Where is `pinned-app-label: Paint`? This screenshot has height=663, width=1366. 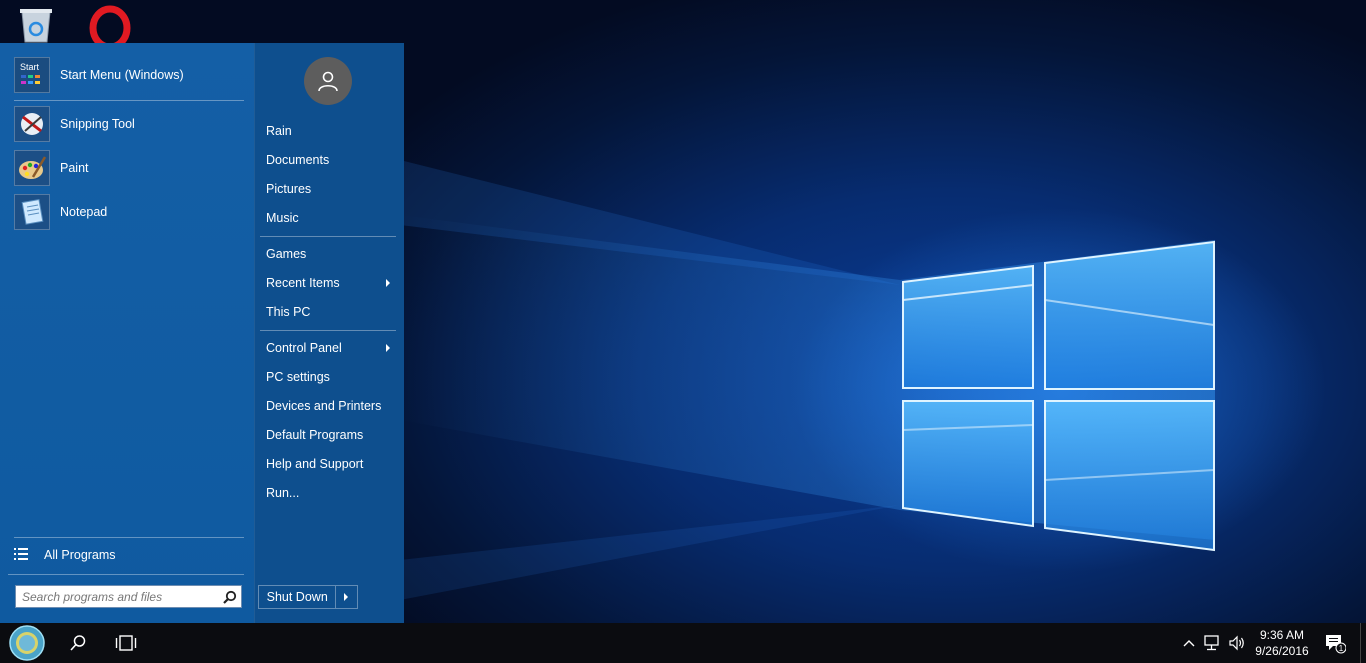
pinned-app-label: Paint is located at coordinates (74, 168).